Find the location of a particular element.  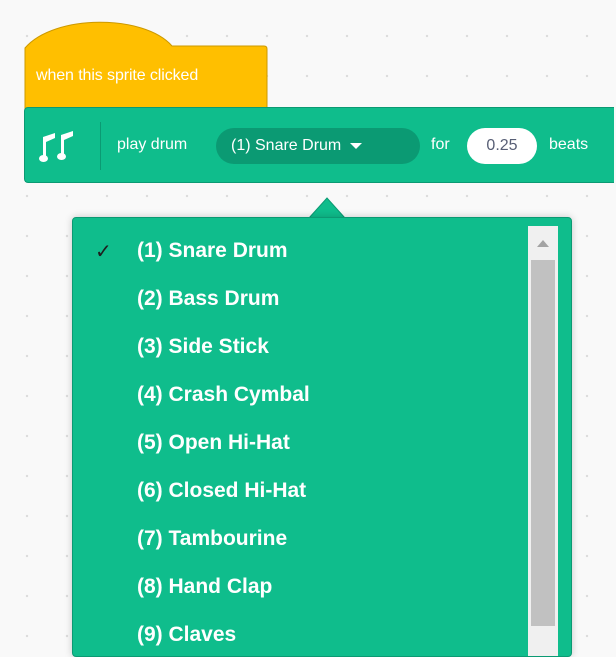

arrow-up-icon is located at coordinates (543, 243).